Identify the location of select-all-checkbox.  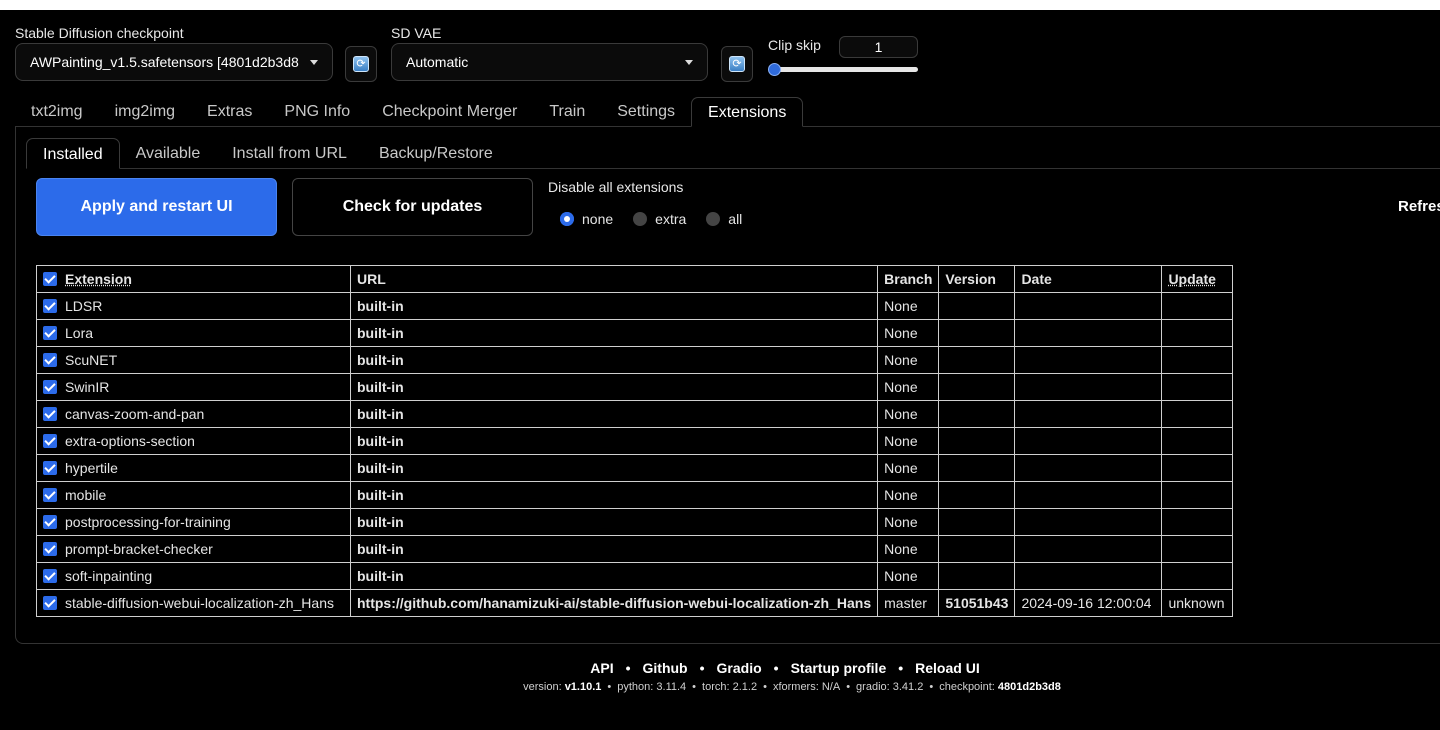
(50, 279).